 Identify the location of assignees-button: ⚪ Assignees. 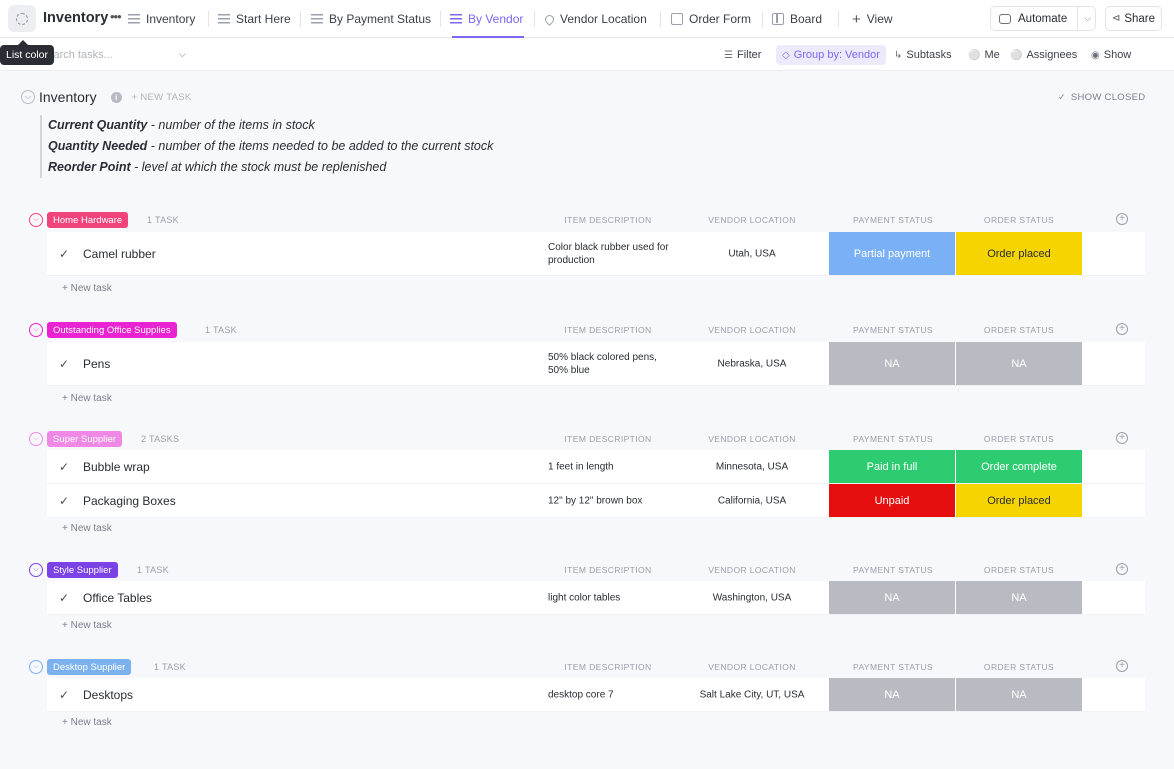
(1043, 55).